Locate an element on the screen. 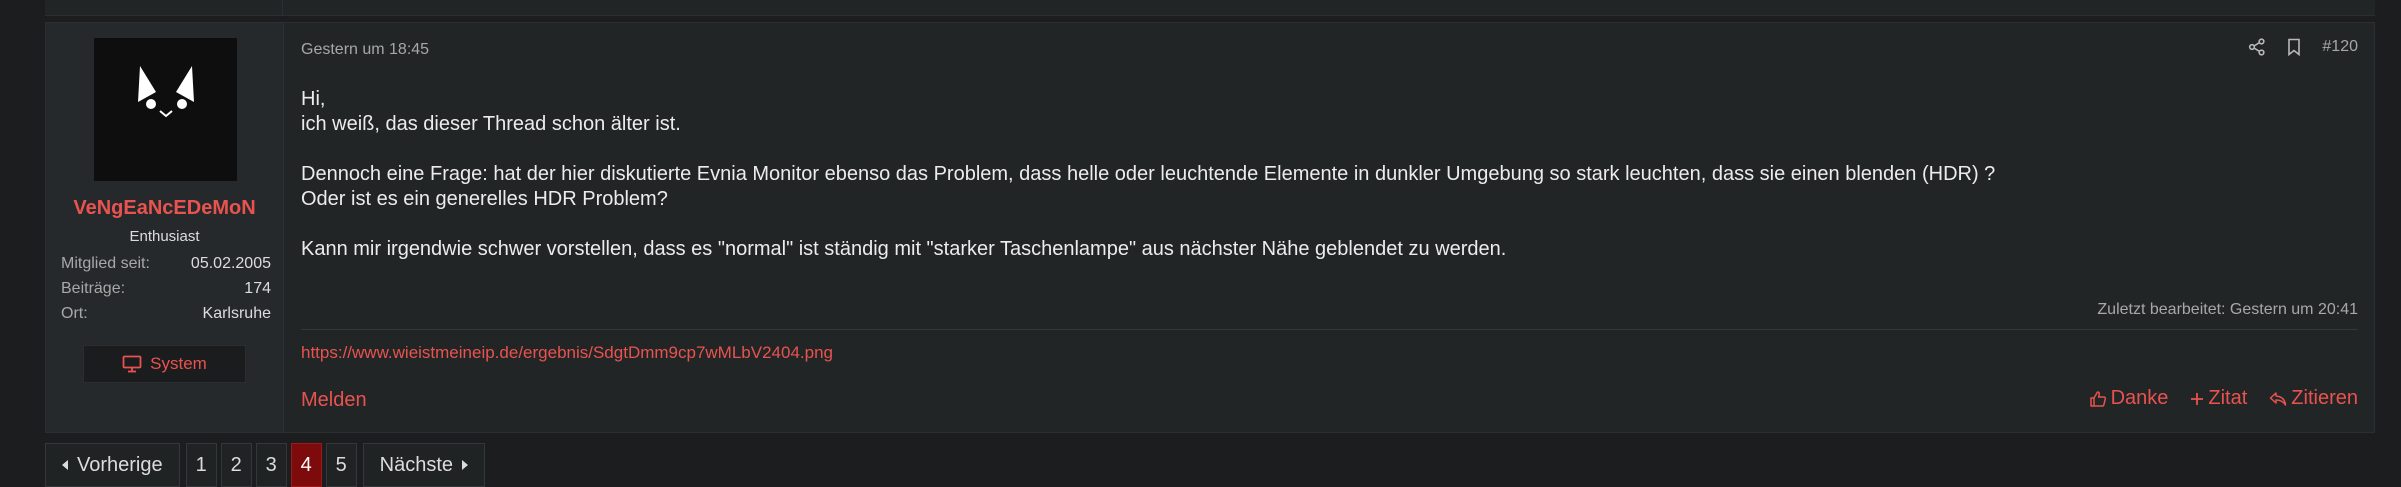 This screenshot has height=487, width=2401. report-link: Melden is located at coordinates (334, 400).